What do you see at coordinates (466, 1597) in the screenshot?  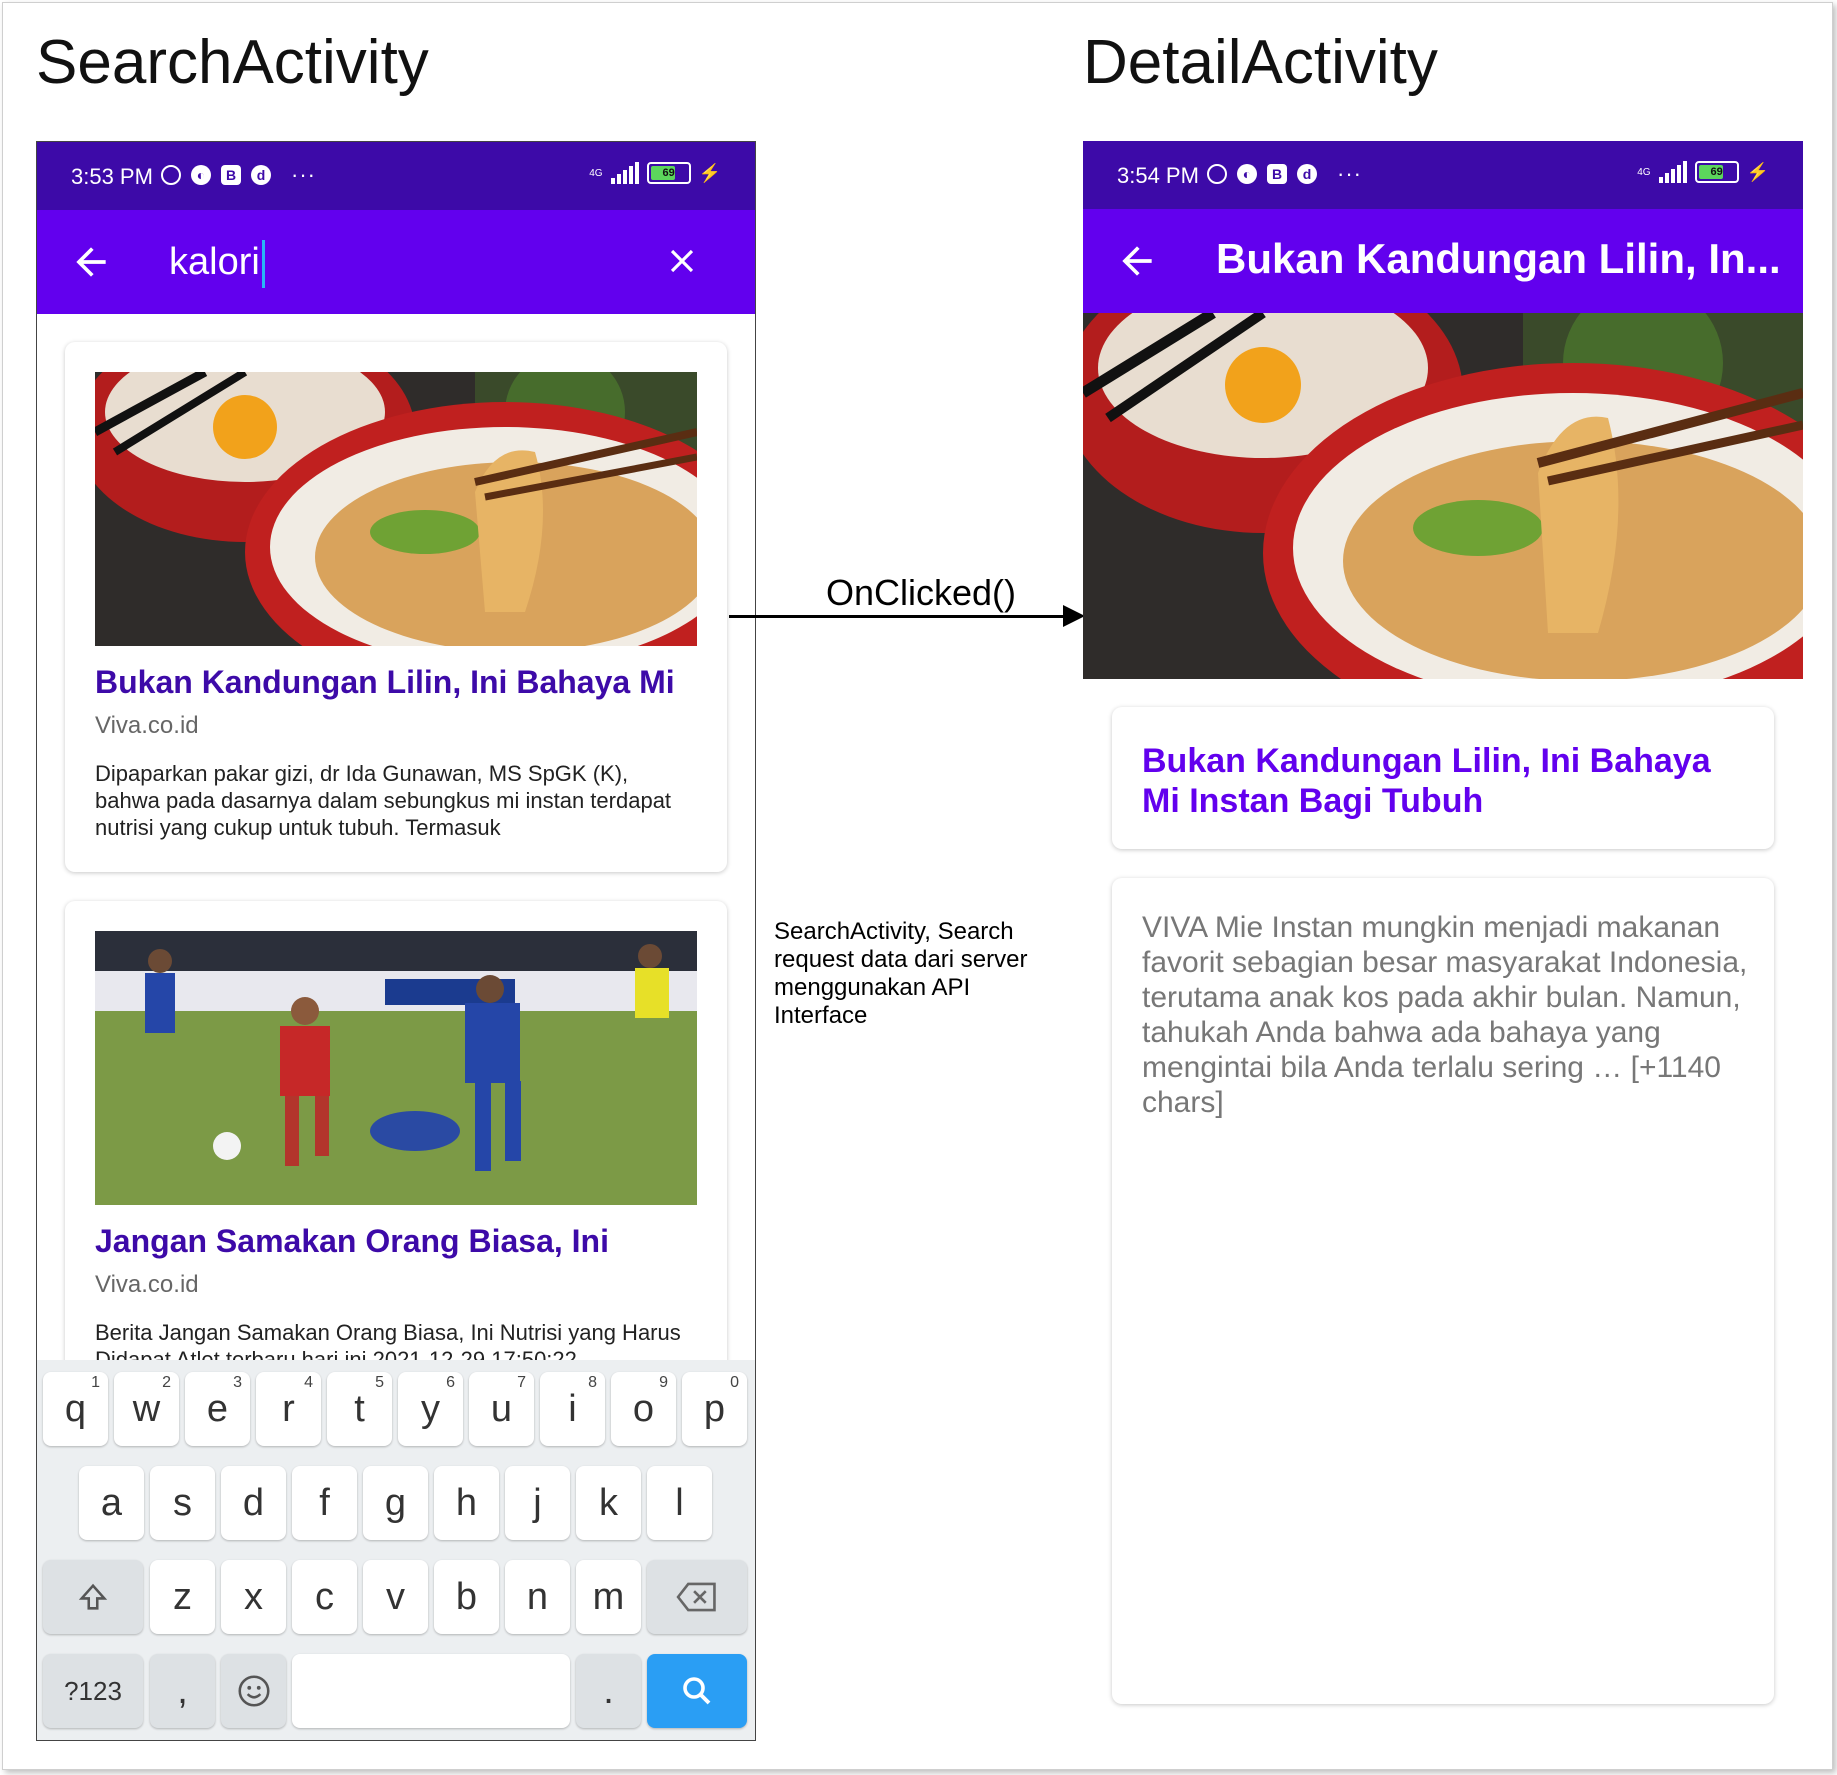 I see `key-b: b` at bounding box center [466, 1597].